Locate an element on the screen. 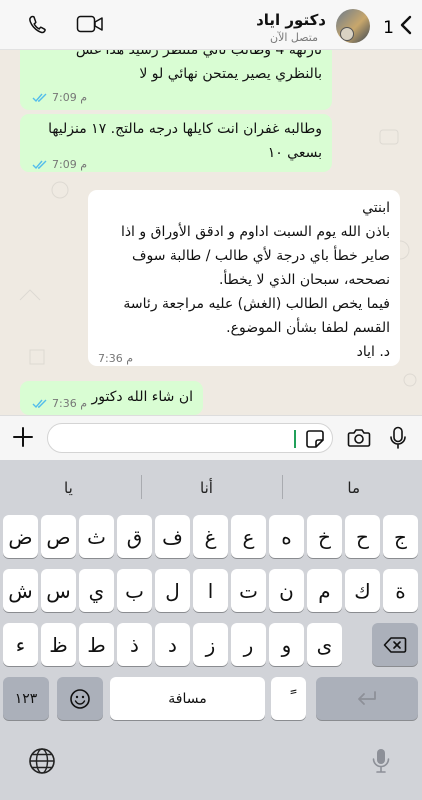 This screenshot has height=800, width=422. return-key is located at coordinates (367, 698).